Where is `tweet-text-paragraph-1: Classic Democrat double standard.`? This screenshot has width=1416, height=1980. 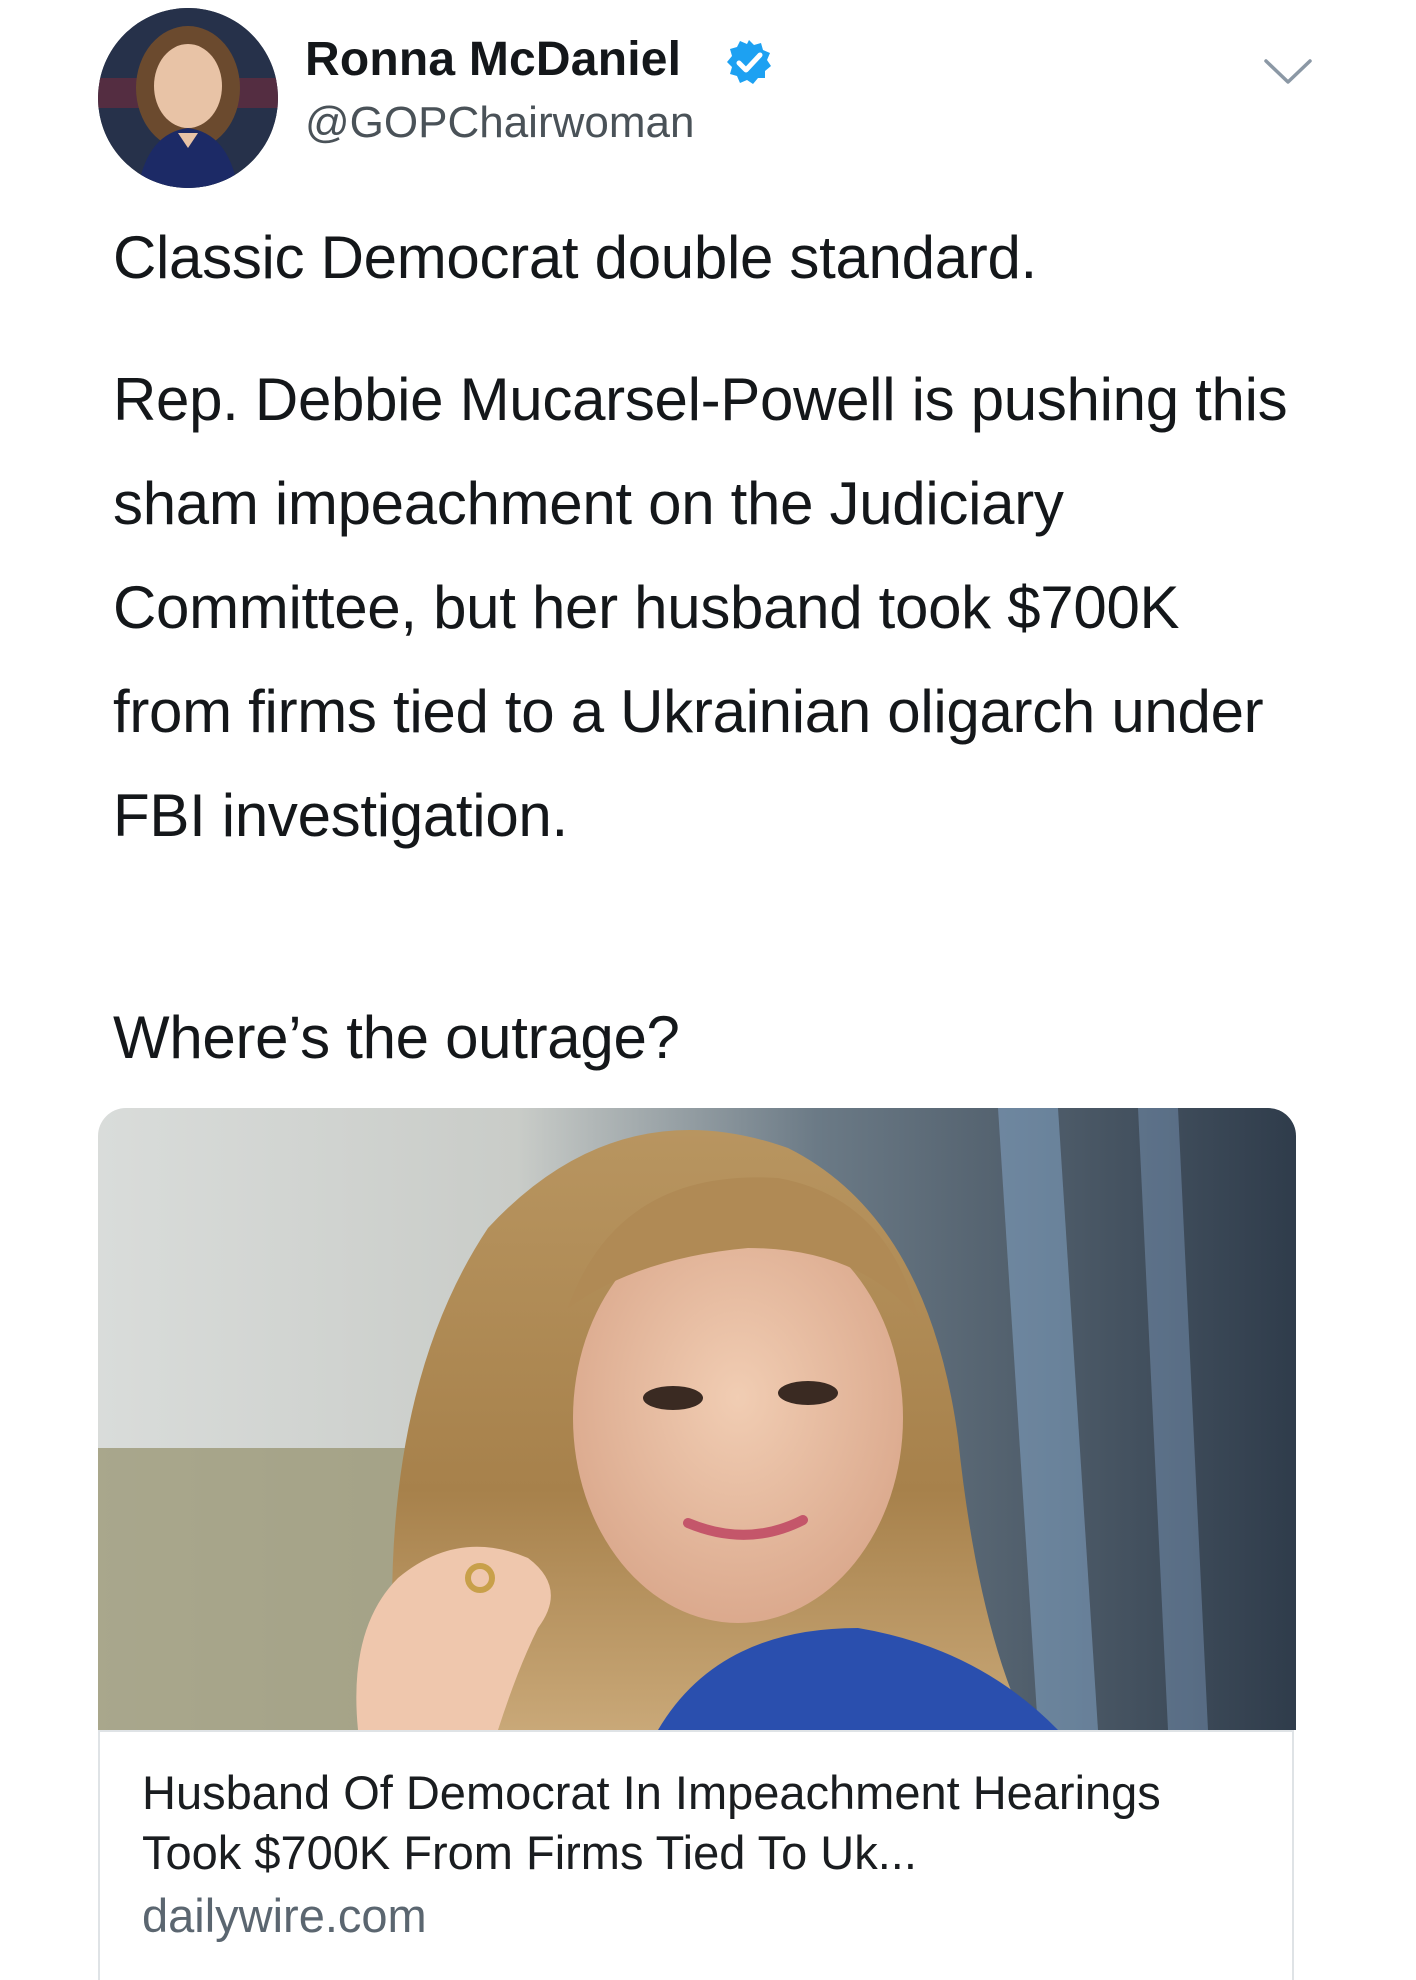 tweet-text-paragraph-1: Classic Democrat double standard. is located at coordinates (575, 257).